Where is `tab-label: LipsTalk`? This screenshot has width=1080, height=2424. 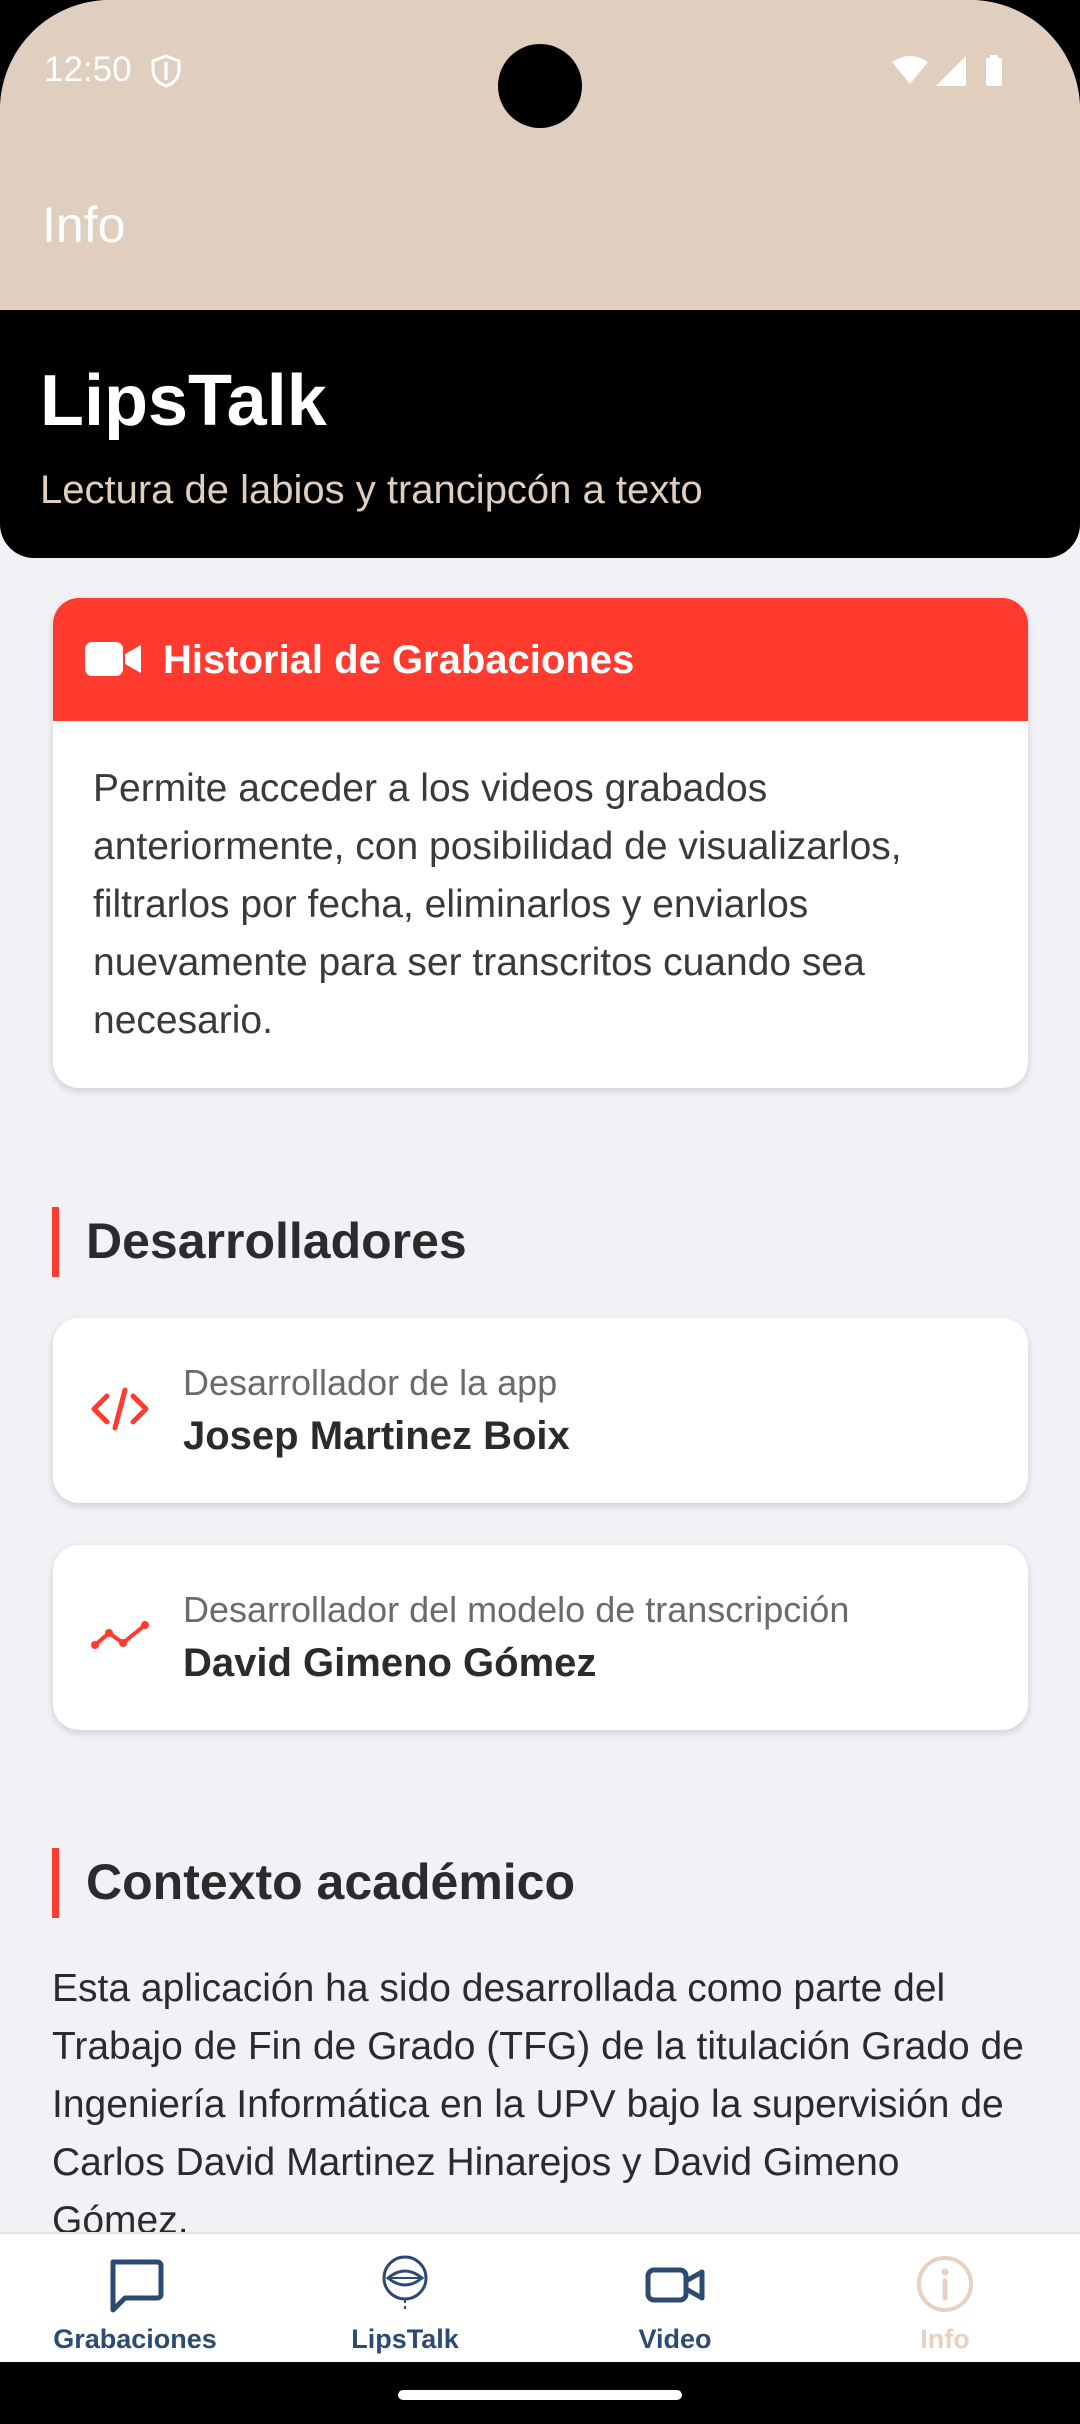 tab-label: LipsTalk is located at coordinates (405, 2339).